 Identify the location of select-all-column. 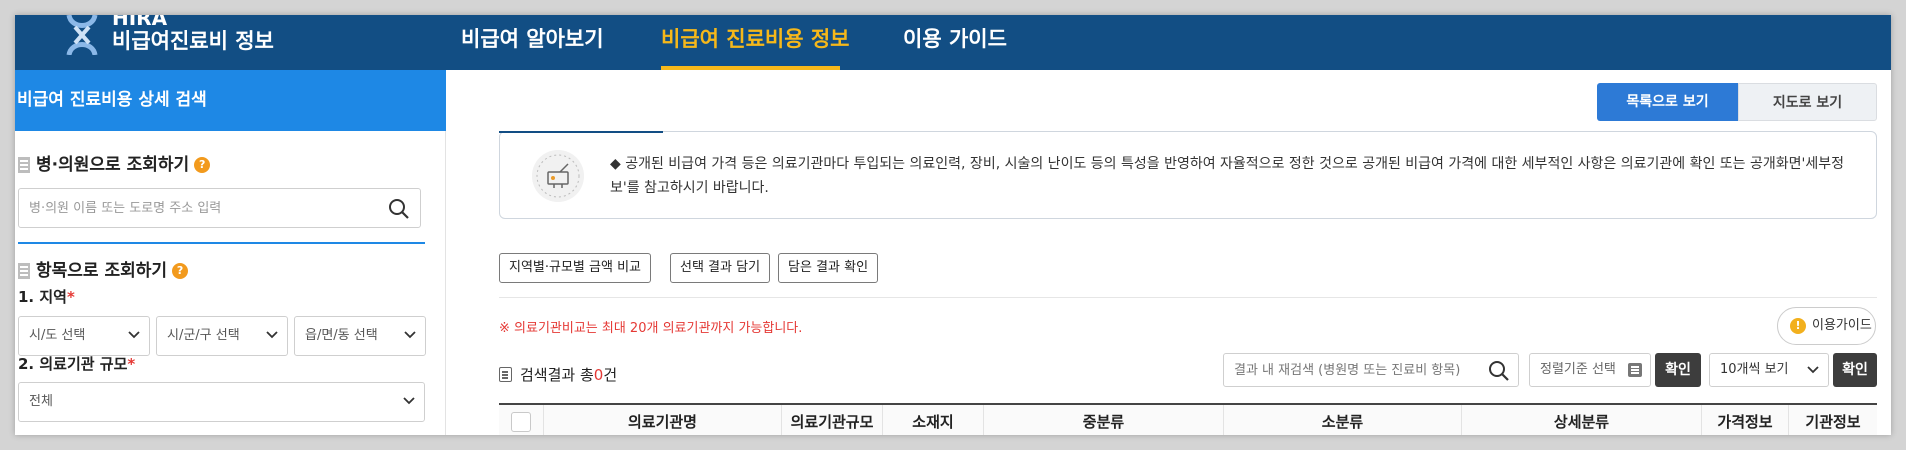
(521, 420).